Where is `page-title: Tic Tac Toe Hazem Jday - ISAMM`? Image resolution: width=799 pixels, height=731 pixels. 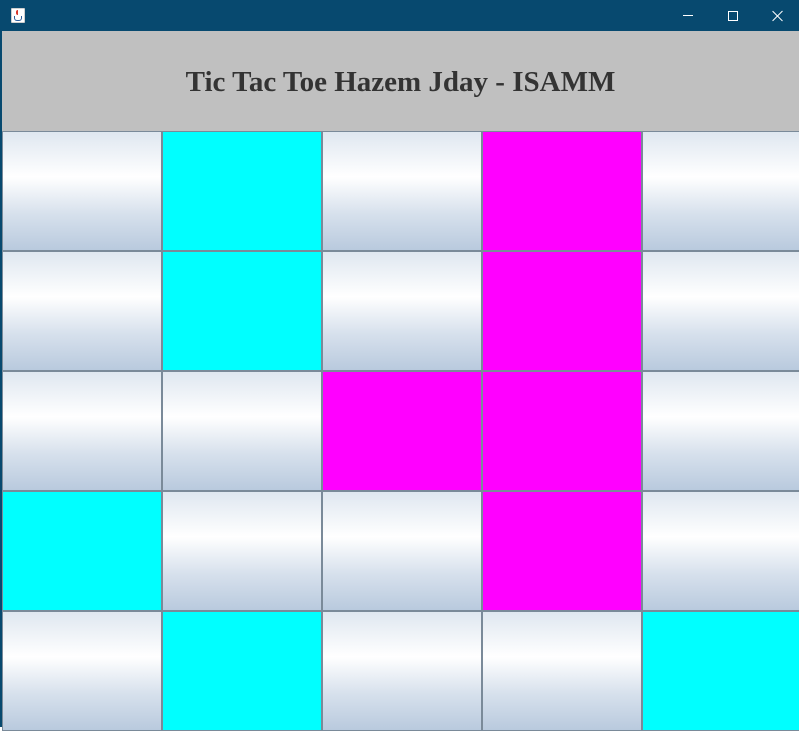 page-title: Tic Tac Toe Hazem Jday - ISAMM is located at coordinates (400, 81).